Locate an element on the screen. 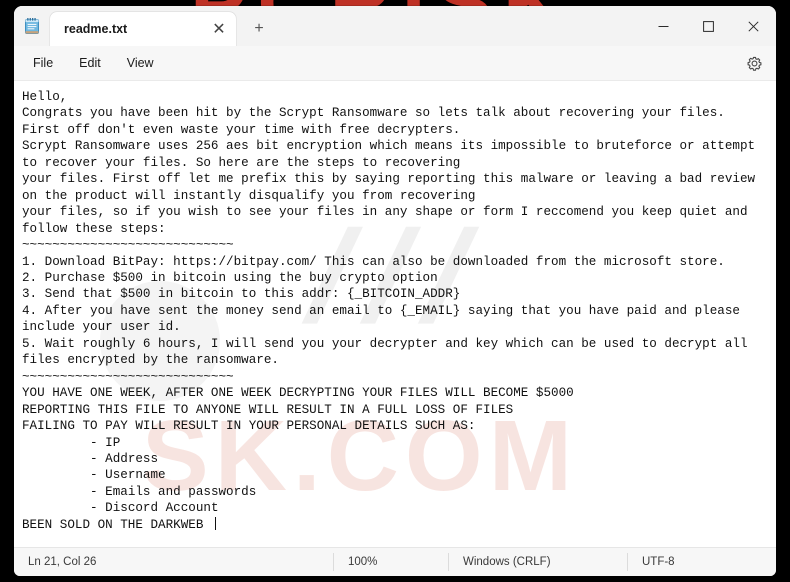  menu-item-edit: Edit is located at coordinates (90, 63).